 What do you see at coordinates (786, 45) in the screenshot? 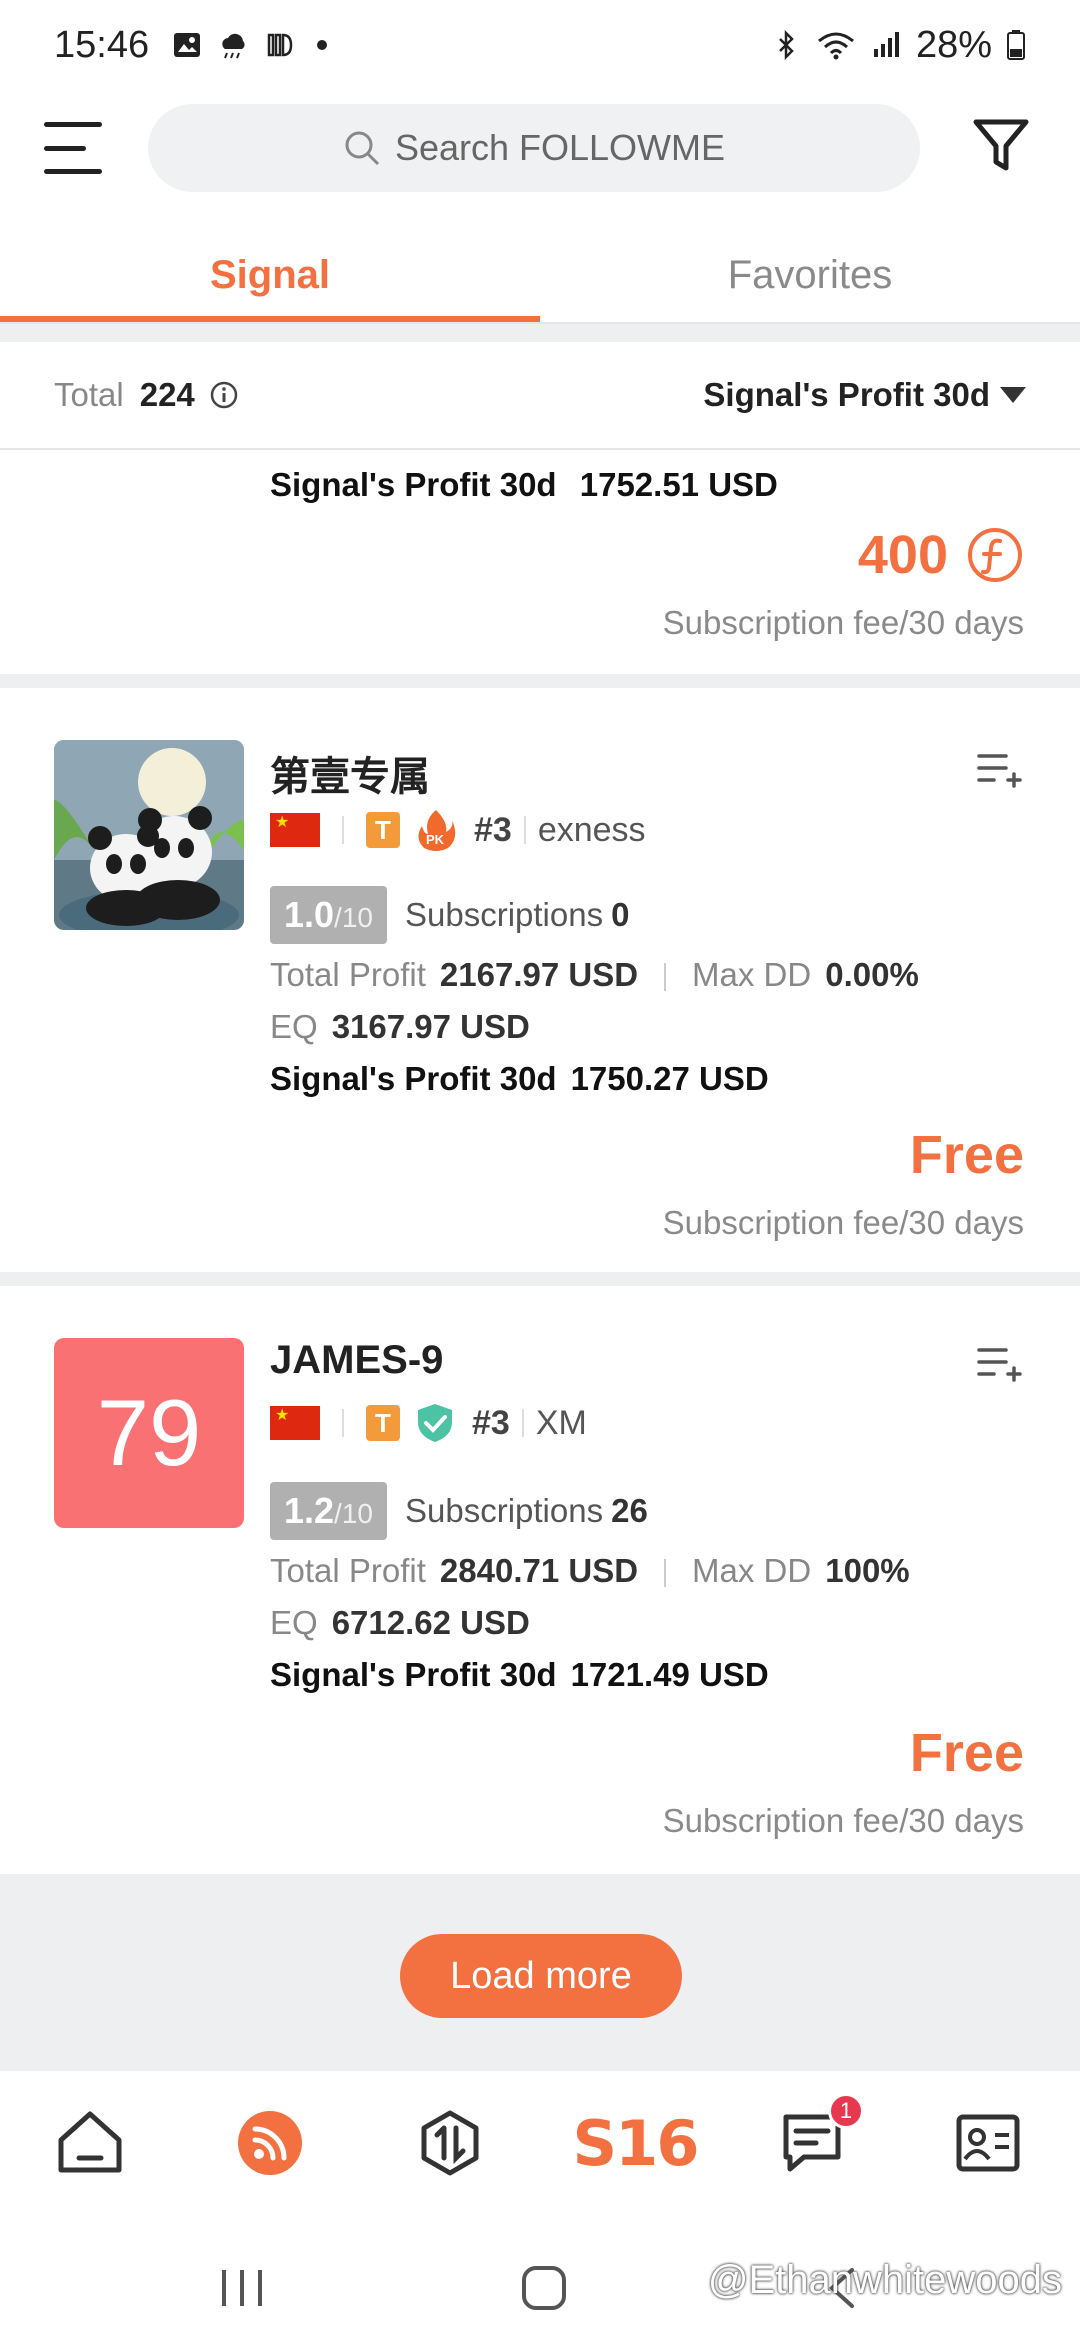
I see `bluetooth-icon` at bounding box center [786, 45].